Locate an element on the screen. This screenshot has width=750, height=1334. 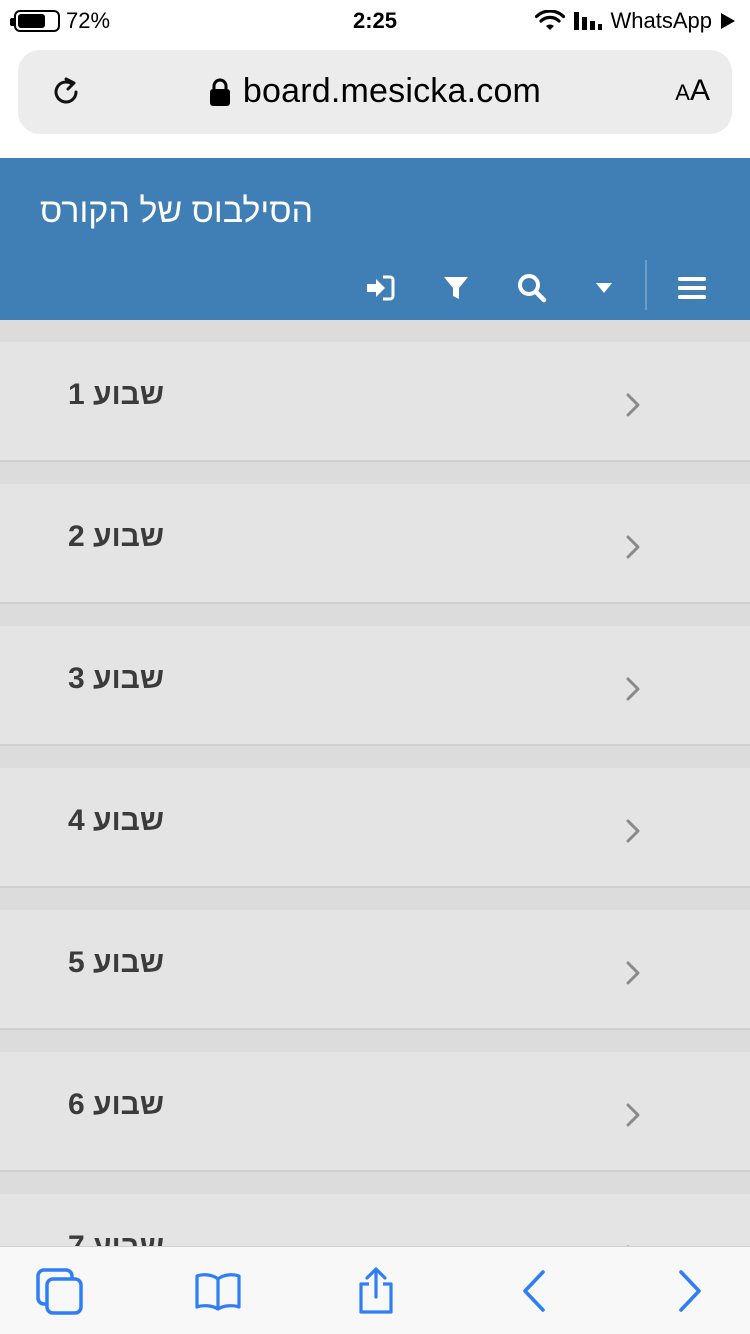
week-label: שבוע 5 is located at coordinates (116, 962).